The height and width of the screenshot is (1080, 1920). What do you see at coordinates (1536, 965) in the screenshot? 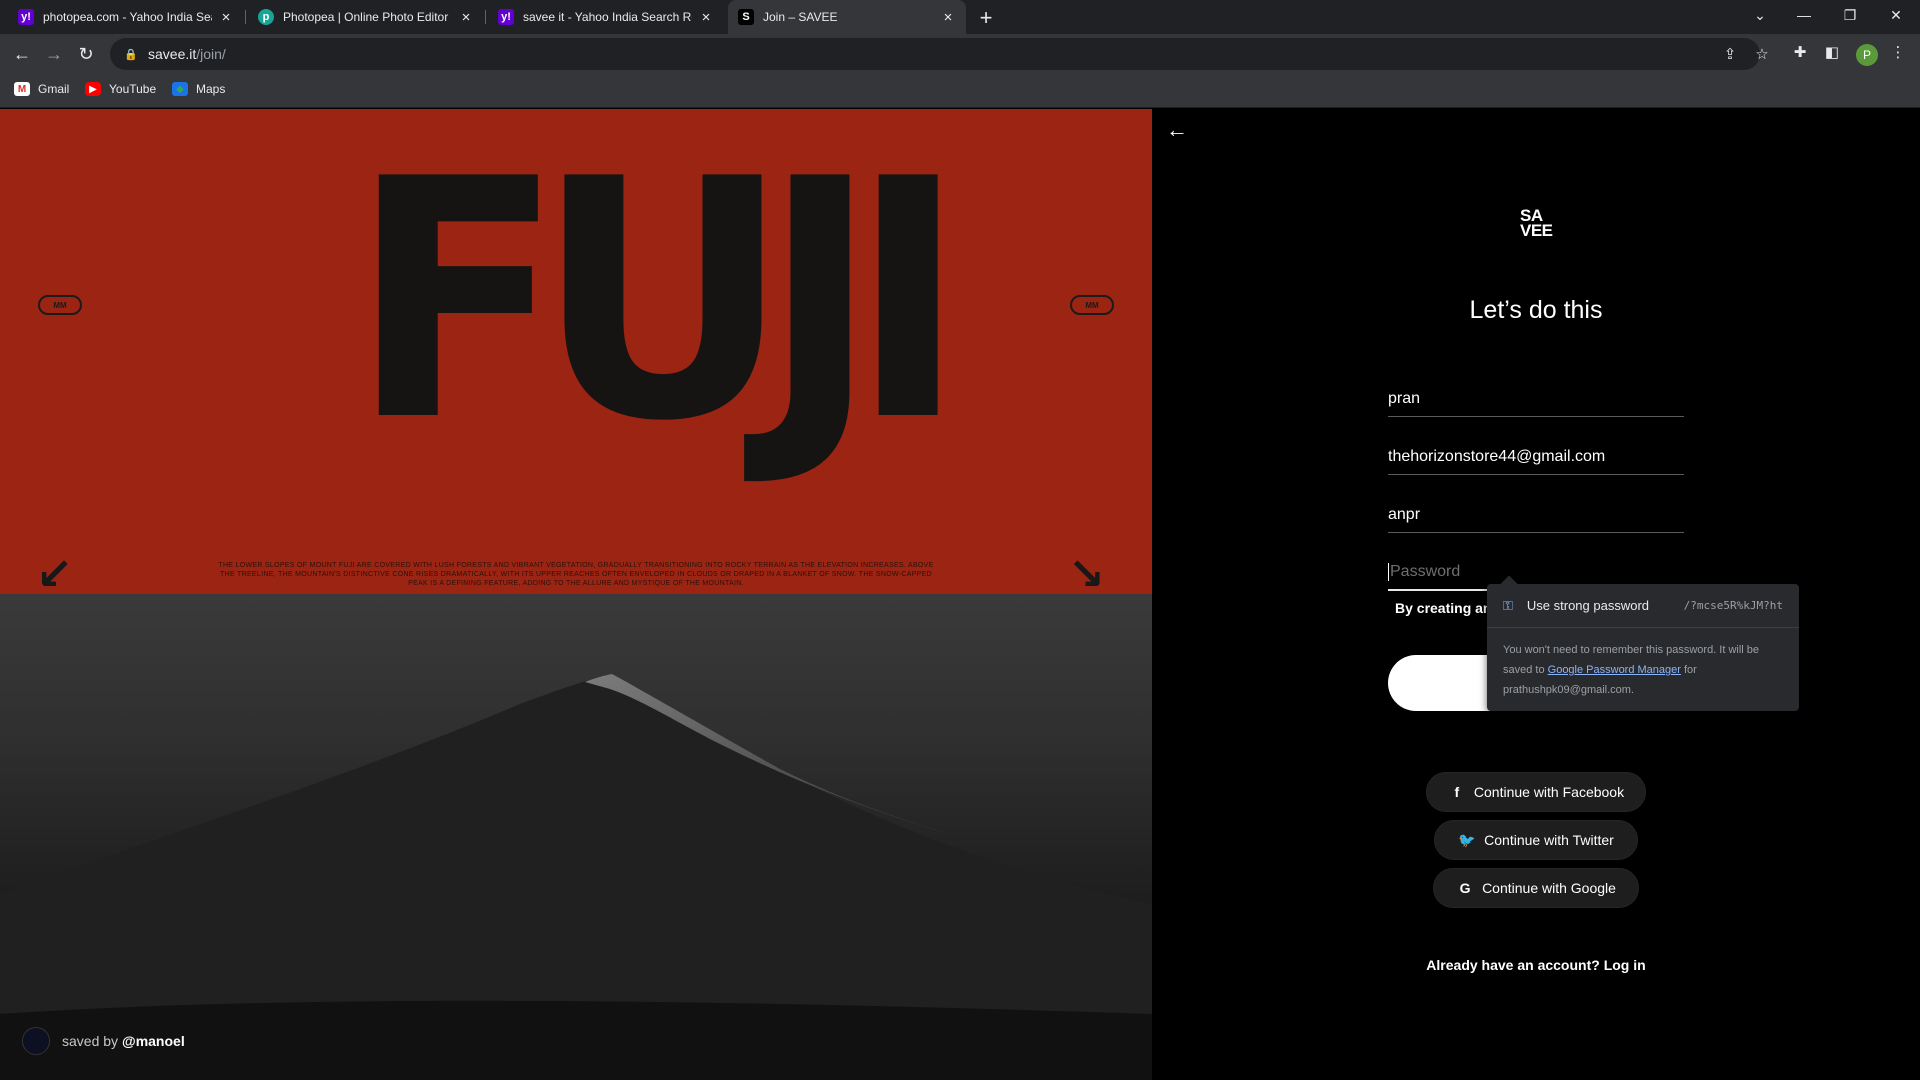
I see `login-prompt: Already have an account? Log in` at bounding box center [1536, 965].